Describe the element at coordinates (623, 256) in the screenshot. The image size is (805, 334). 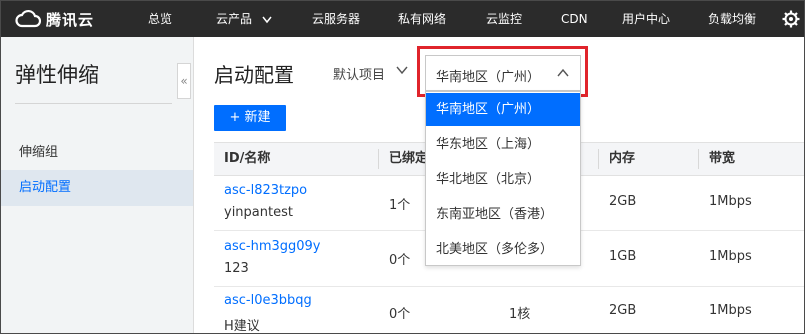
I see `memory-value: 1GB` at that location.